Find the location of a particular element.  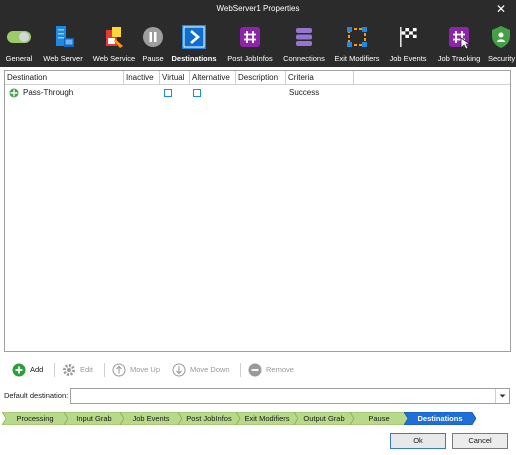

default-destination-select is located at coordinates (290, 396).